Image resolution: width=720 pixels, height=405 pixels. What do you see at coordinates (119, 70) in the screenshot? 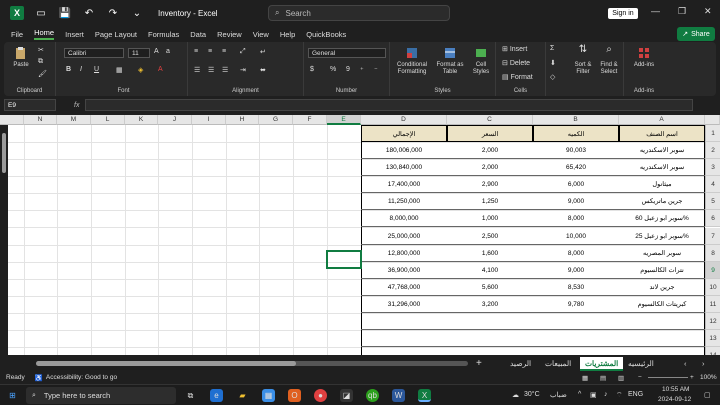
I see `borders-icon: ▦` at bounding box center [119, 70].